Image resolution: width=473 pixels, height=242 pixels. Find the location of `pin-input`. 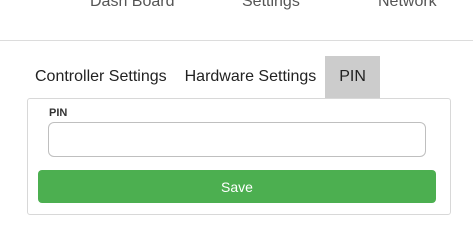

pin-input is located at coordinates (237, 139).